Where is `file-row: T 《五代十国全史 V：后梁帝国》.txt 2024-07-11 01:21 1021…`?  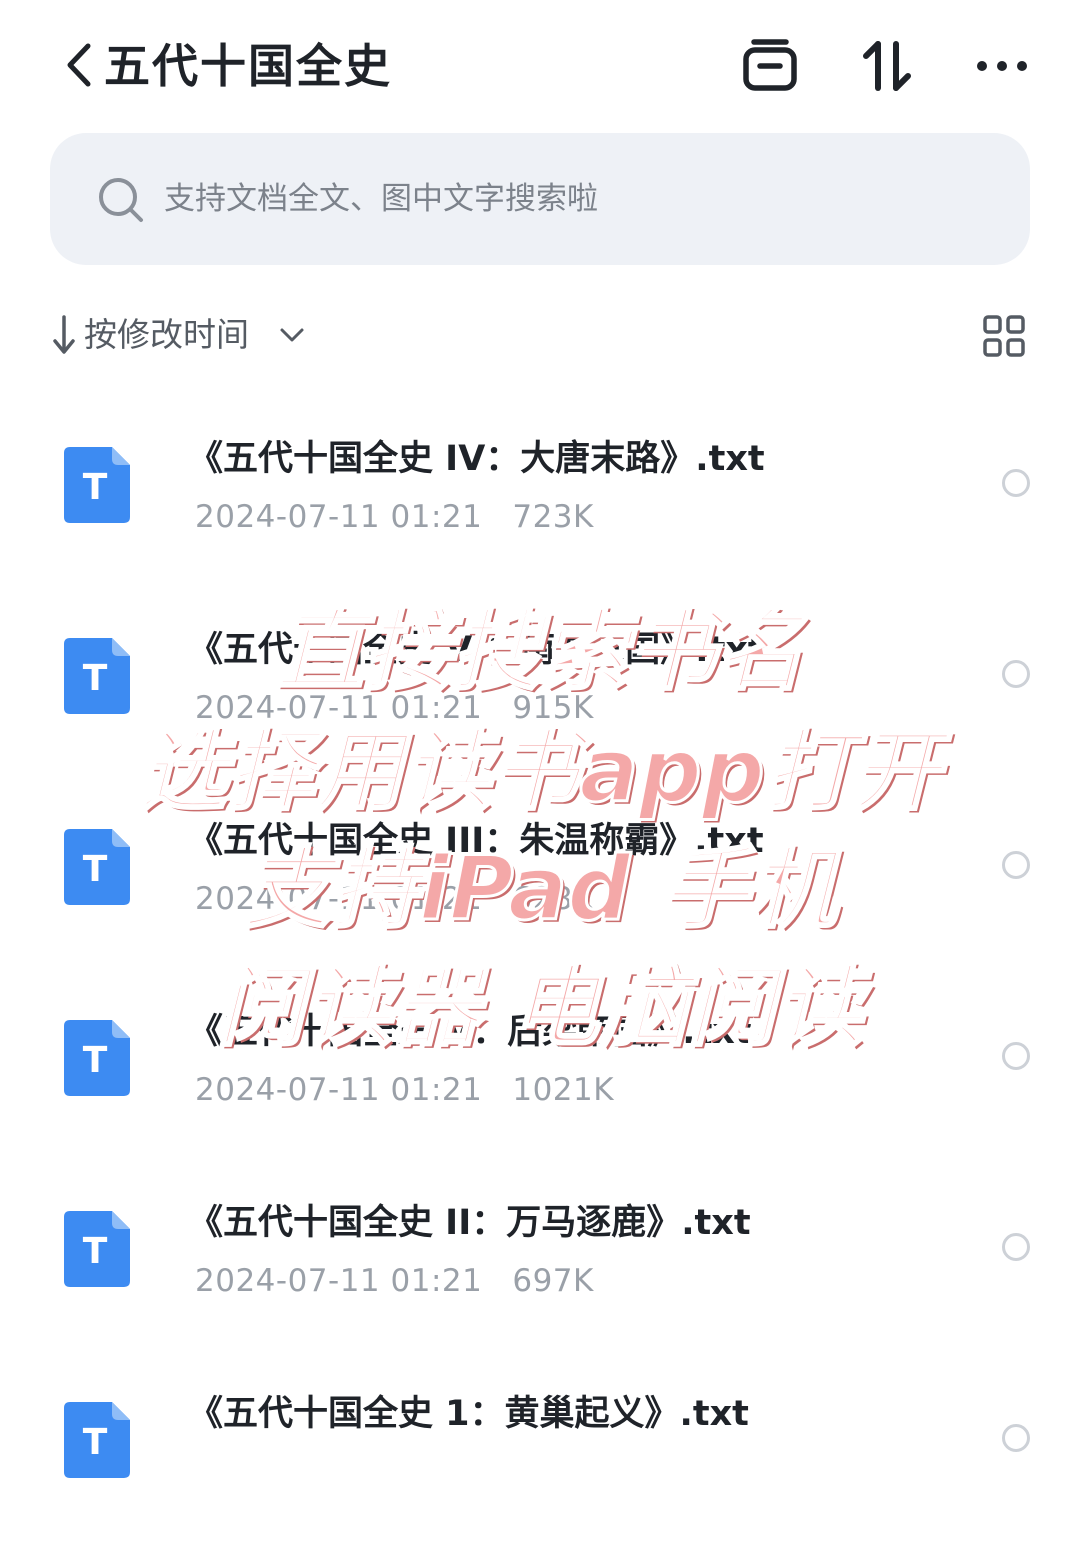 file-row: T 《五代十国全史 V：后梁帝国》.txt 2024-07-11 01:21 1021… is located at coordinates (540, 1063).